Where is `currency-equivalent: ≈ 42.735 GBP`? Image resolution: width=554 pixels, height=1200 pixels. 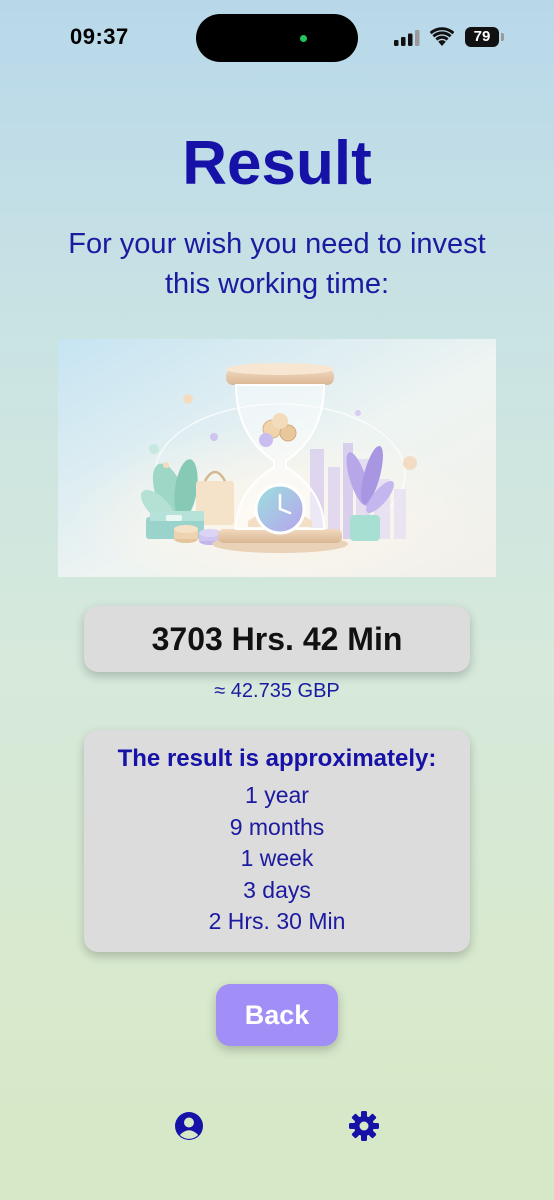
currency-equivalent: ≈ 42.735 GBP is located at coordinates (277, 691).